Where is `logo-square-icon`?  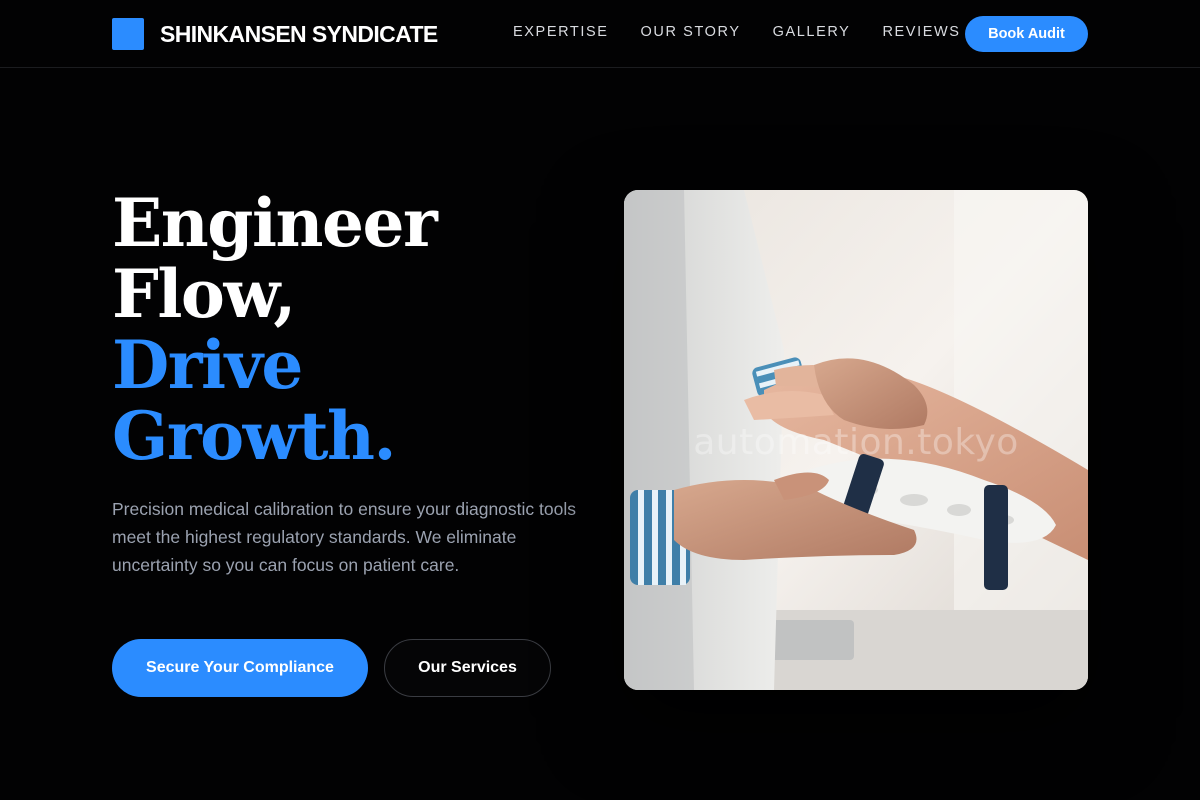
logo-square-icon is located at coordinates (128, 34).